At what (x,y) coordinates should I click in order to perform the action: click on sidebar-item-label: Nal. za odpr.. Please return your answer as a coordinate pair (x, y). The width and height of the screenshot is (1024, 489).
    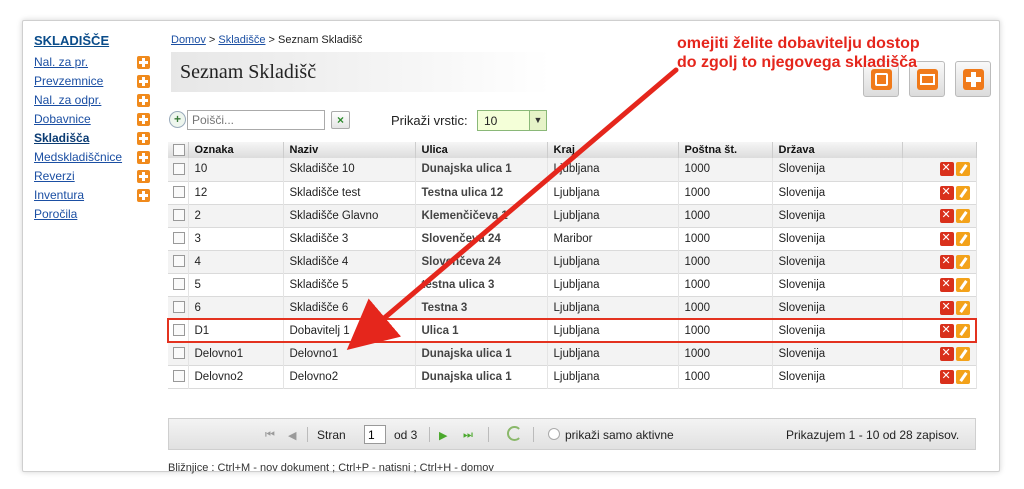
    Looking at the image, I should click on (67, 100).